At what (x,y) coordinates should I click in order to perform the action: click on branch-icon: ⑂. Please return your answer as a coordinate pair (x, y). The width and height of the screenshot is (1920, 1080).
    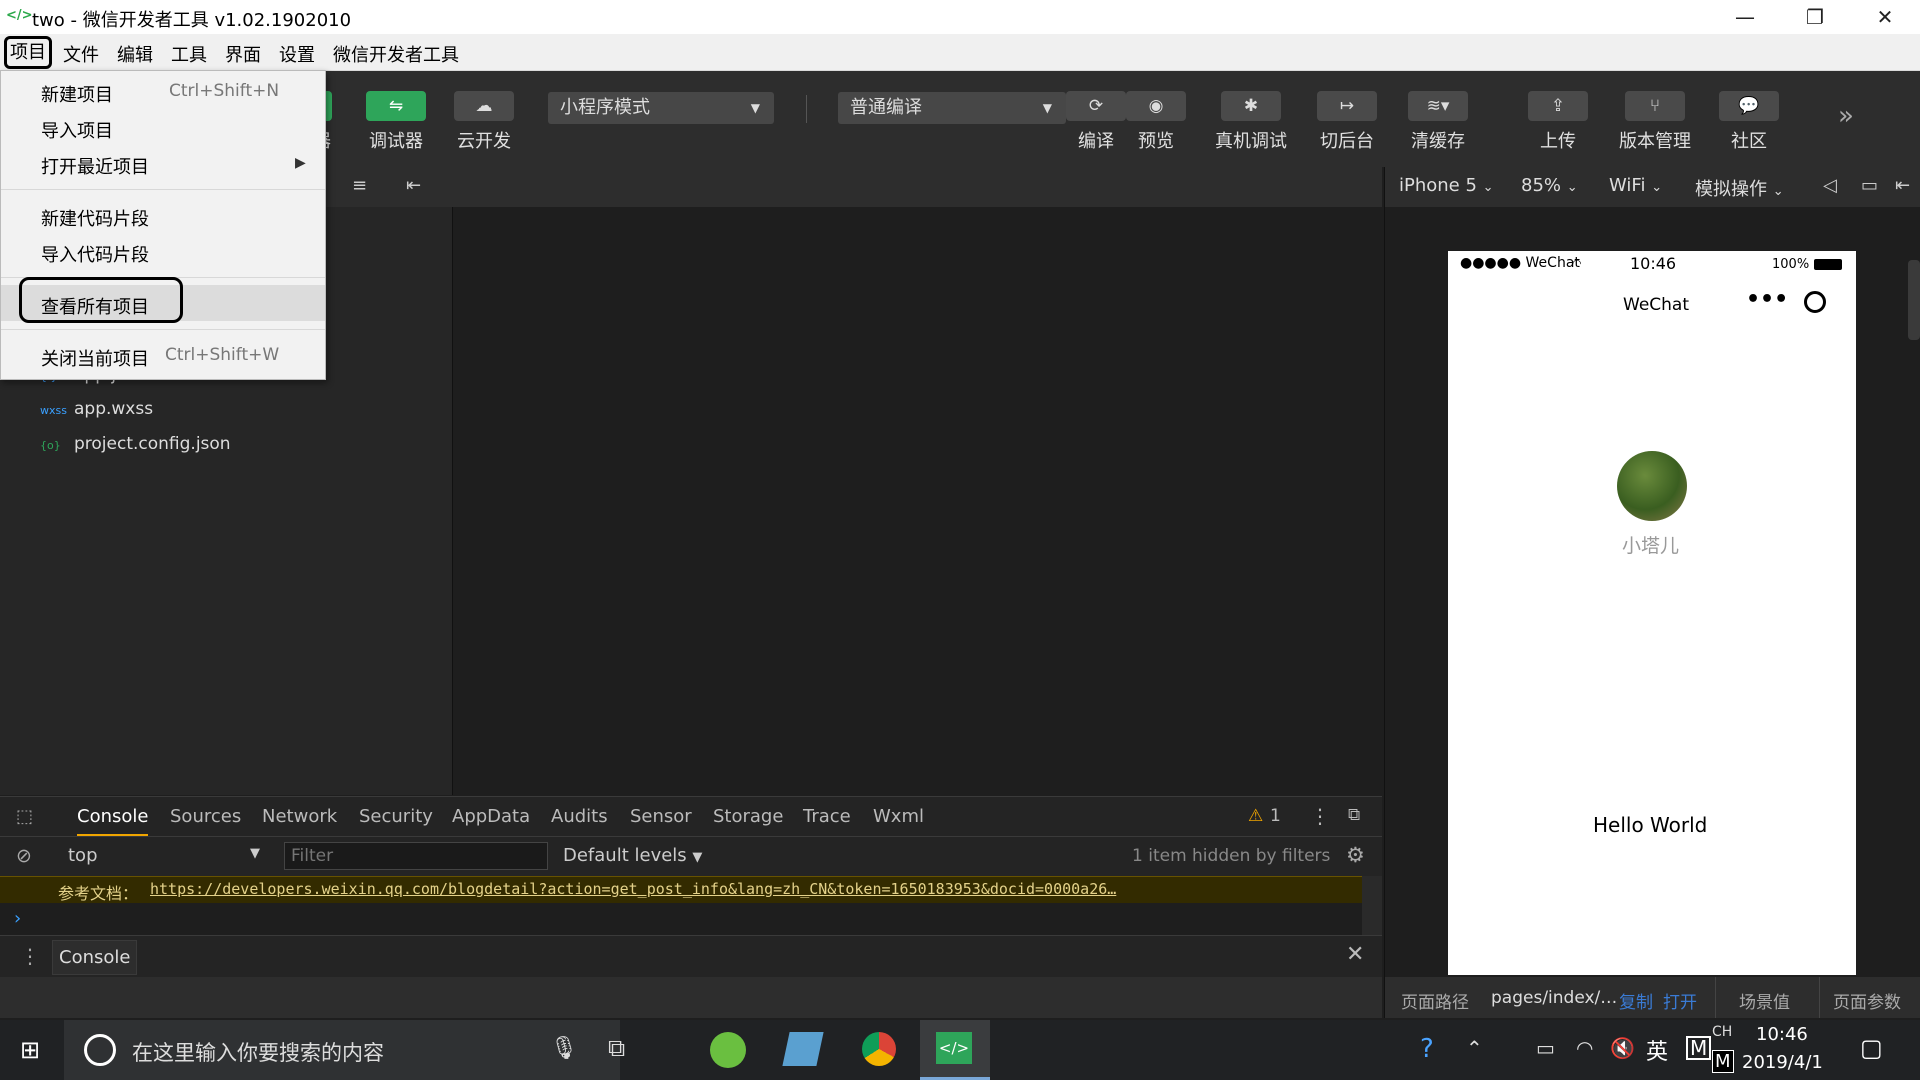
    Looking at the image, I should click on (1655, 106).